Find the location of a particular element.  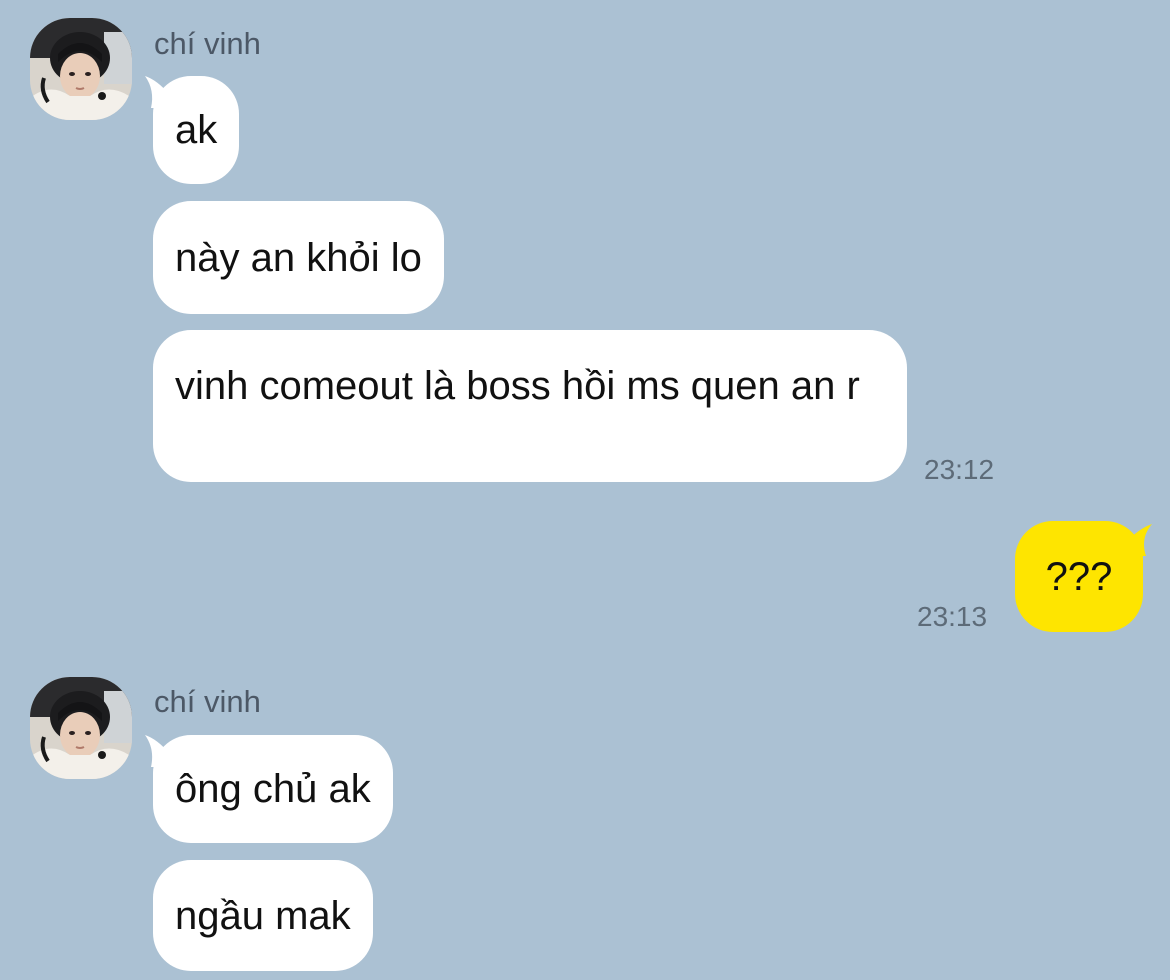

message-bubble: ak is located at coordinates (196, 130).